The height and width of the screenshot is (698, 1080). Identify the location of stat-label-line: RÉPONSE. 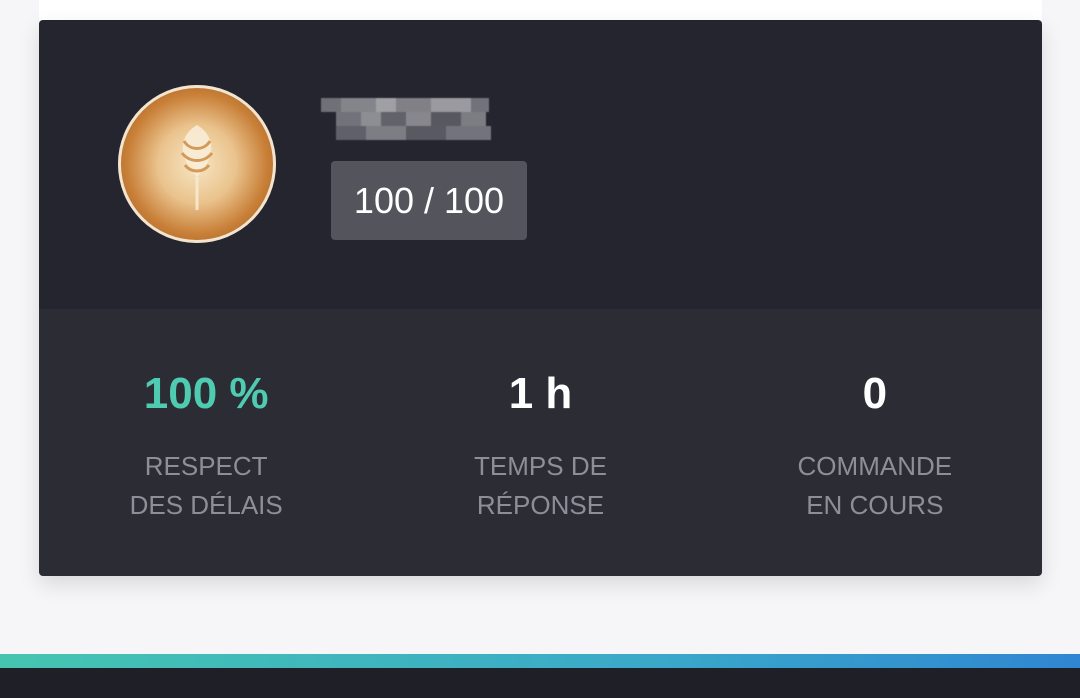
(540, 505).